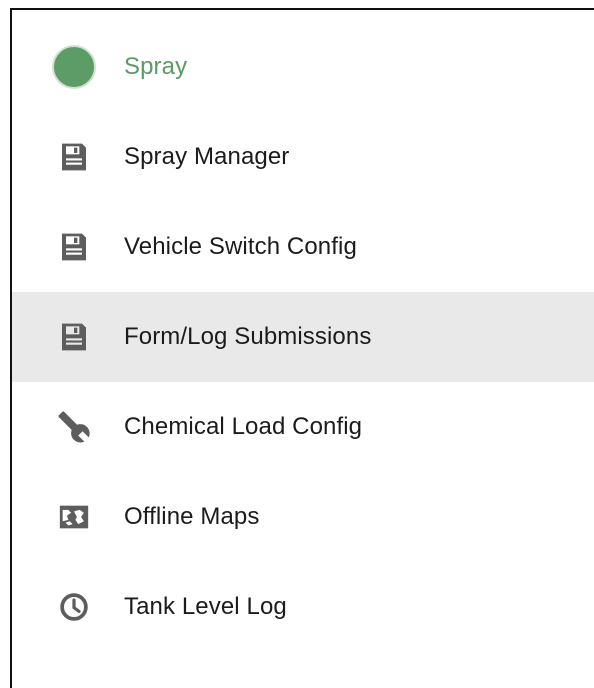 This screenshot has width=594, height=688. What do you see at coordinates (192, 516) in the screenshot?
I see `menu-item-label: Offline Maps` at bounding box center [192, 516].